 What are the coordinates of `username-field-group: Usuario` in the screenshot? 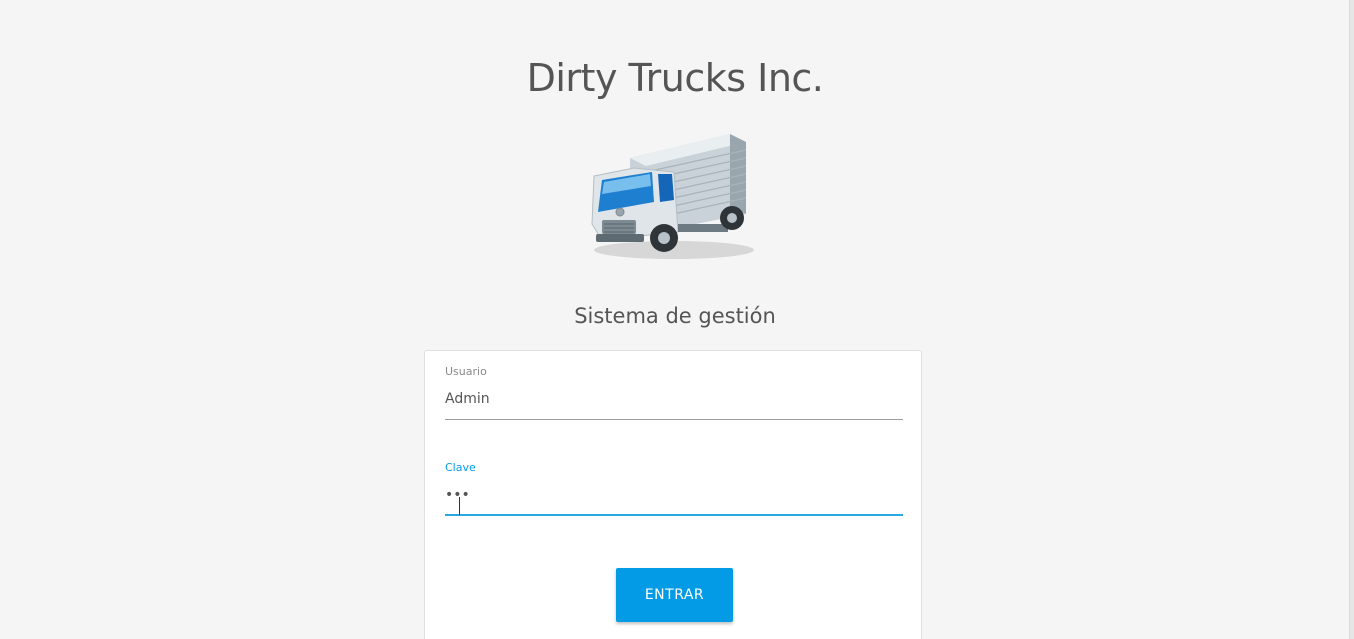 It's located at (674, 392).